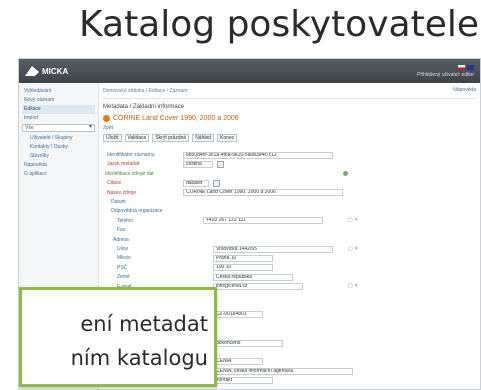  I want to click on field-label: Země, so click(123, 277).